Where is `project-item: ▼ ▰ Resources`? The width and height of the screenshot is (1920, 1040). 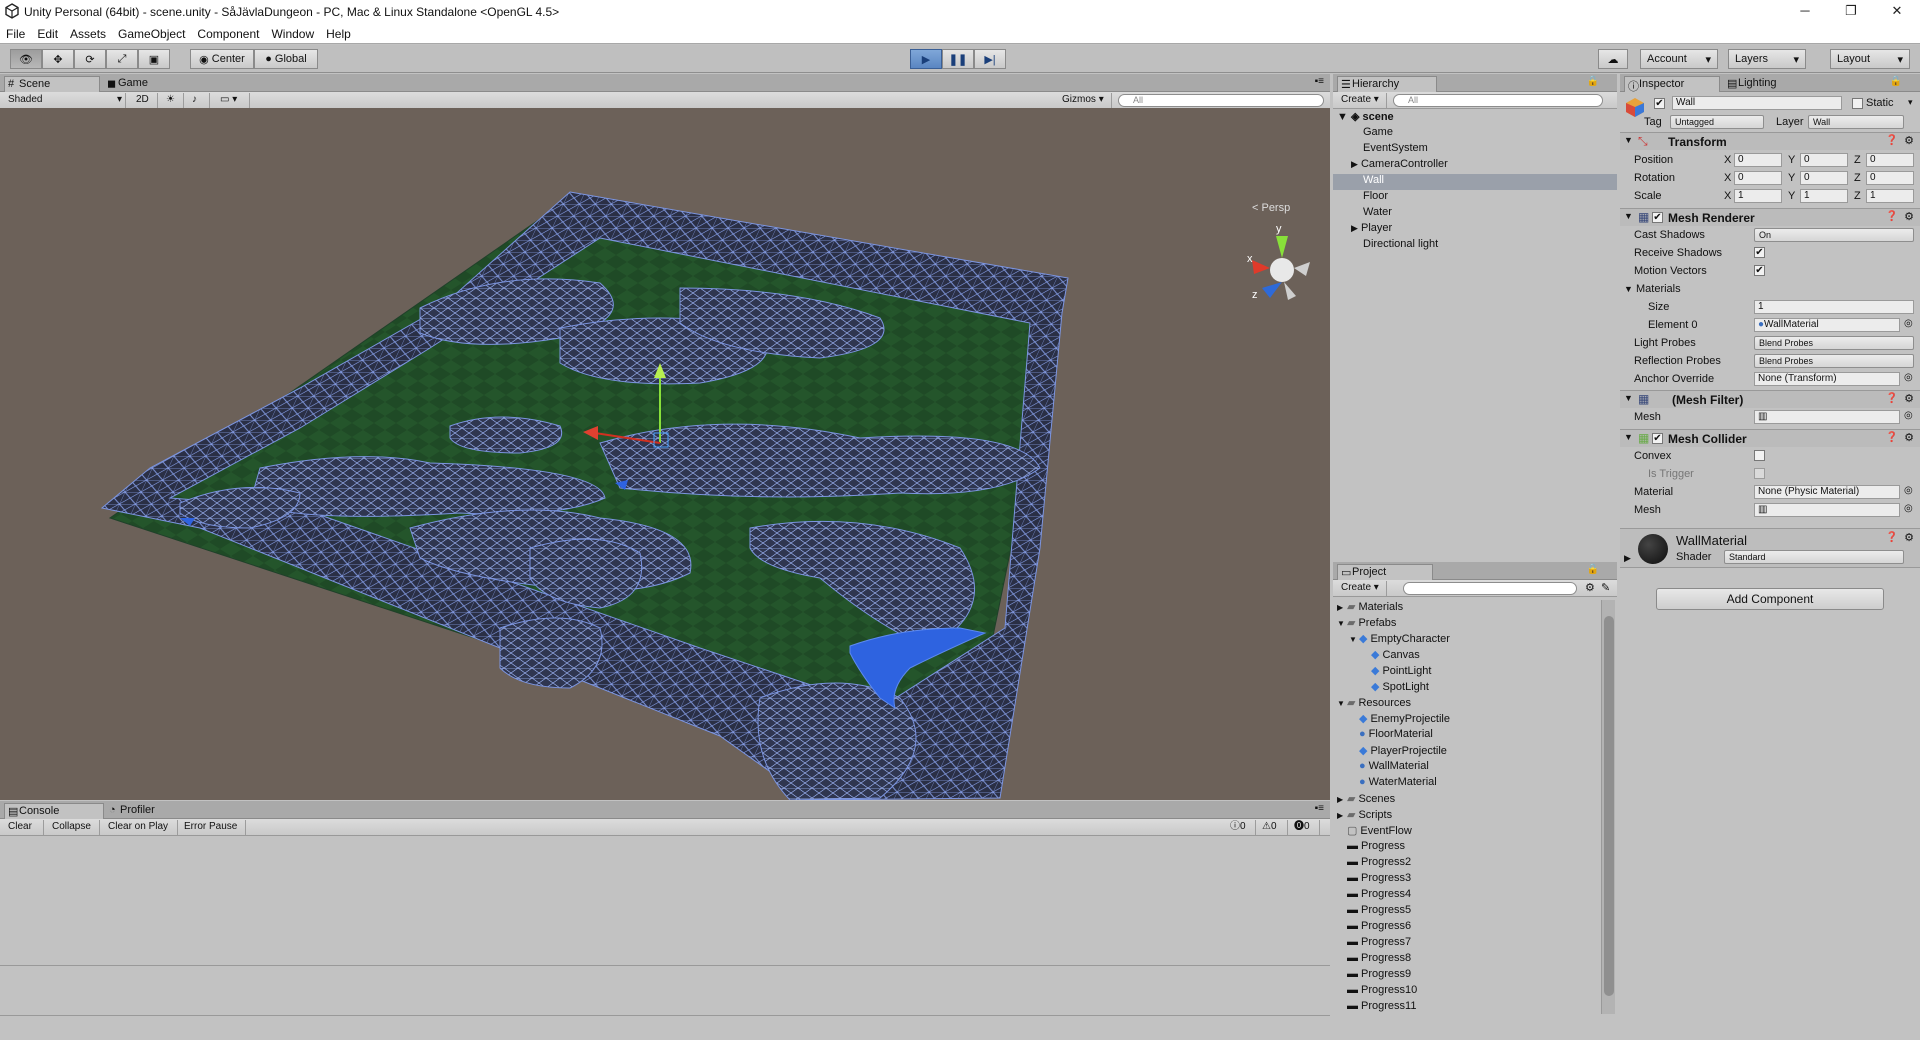 project-item: ▼ ▰ Resources is located at coordinates (1374, 702).